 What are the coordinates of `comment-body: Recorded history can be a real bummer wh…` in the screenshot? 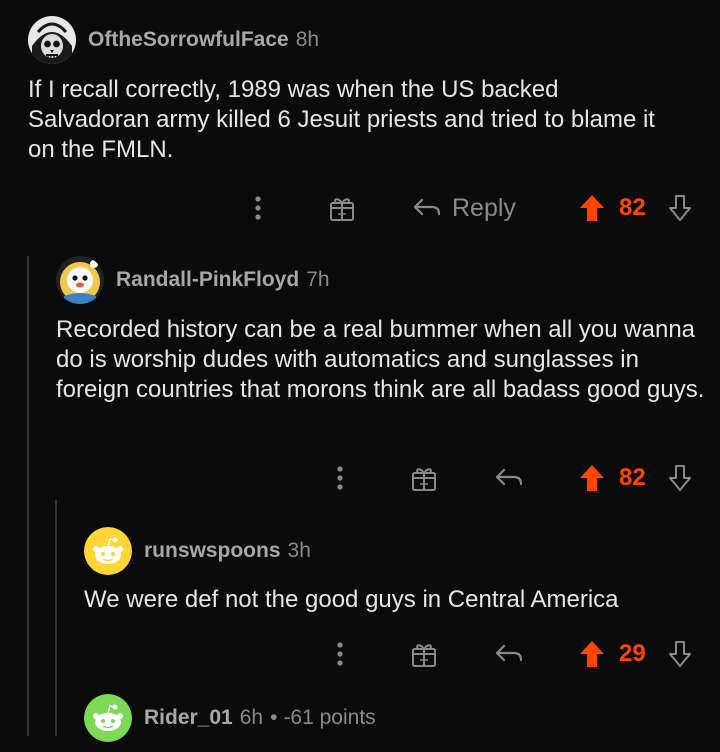 It's located at (380, 359).